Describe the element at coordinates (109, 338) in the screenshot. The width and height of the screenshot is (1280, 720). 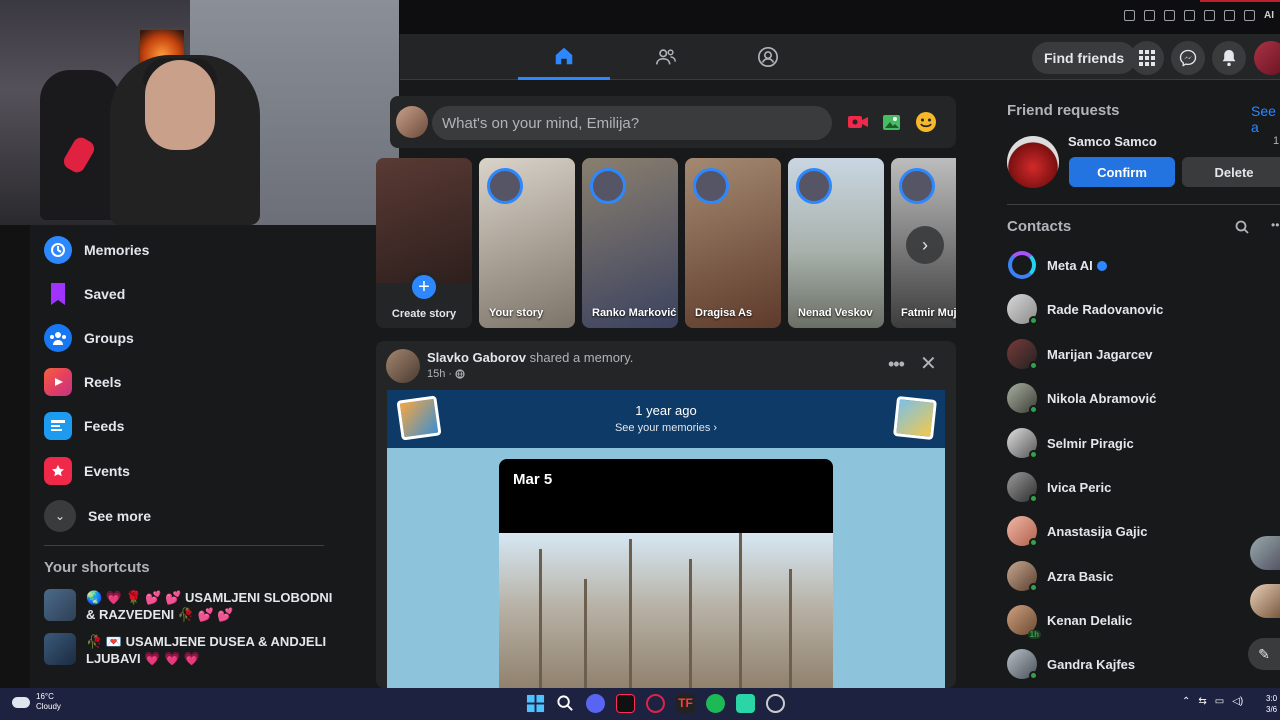
I see `sidebar-item-label: Groups` at that location.